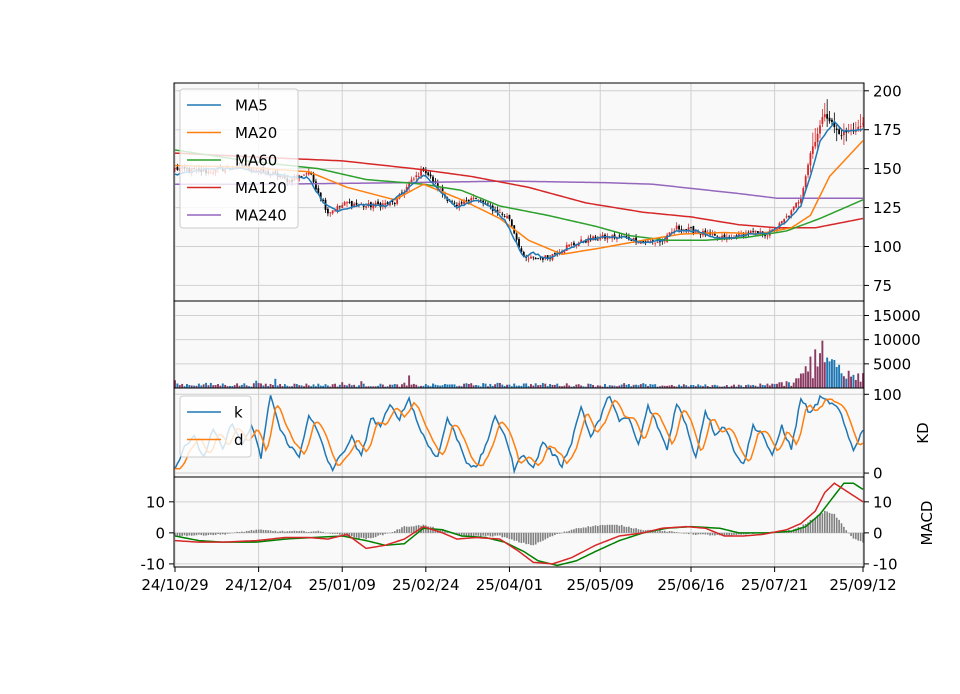 The image size is (960, 694). What do you see at coordinates (160, 533) in the screenshot?
I see `macd-left-tick-label: 0` at bounding box center [160, 533].